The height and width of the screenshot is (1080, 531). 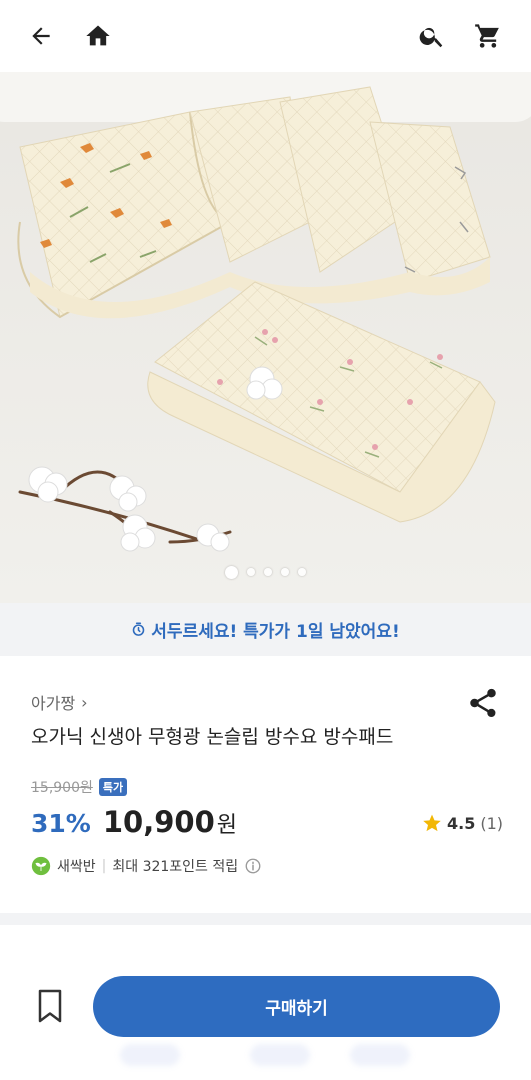 I want to click on sale-price: 10,900, so click(x=158, y=822).